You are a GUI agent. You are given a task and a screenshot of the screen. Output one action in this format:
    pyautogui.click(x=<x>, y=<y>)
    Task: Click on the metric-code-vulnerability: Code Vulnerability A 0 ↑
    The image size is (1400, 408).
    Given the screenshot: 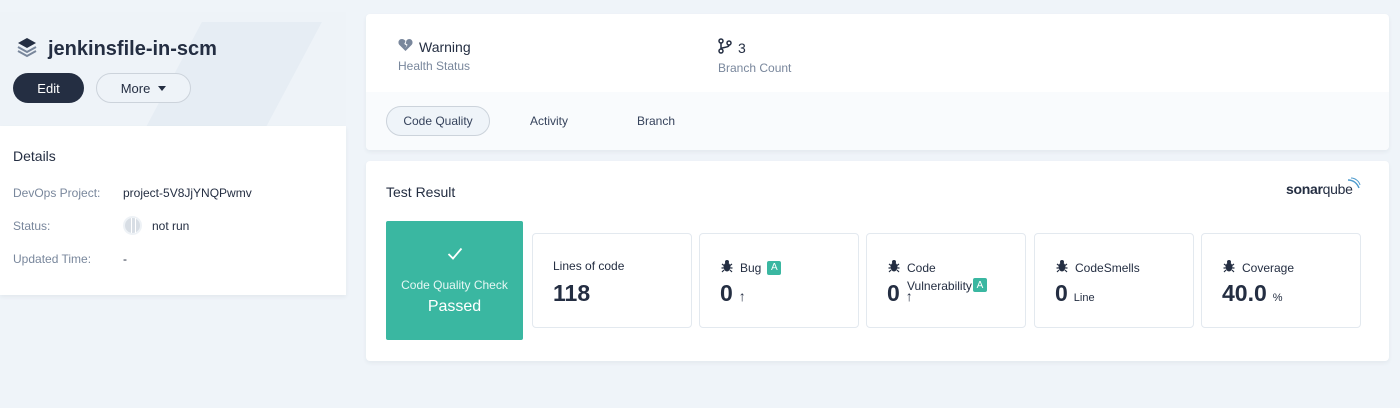 What is the action you would take?
    pyautogui.click(x=946, y=280)
    